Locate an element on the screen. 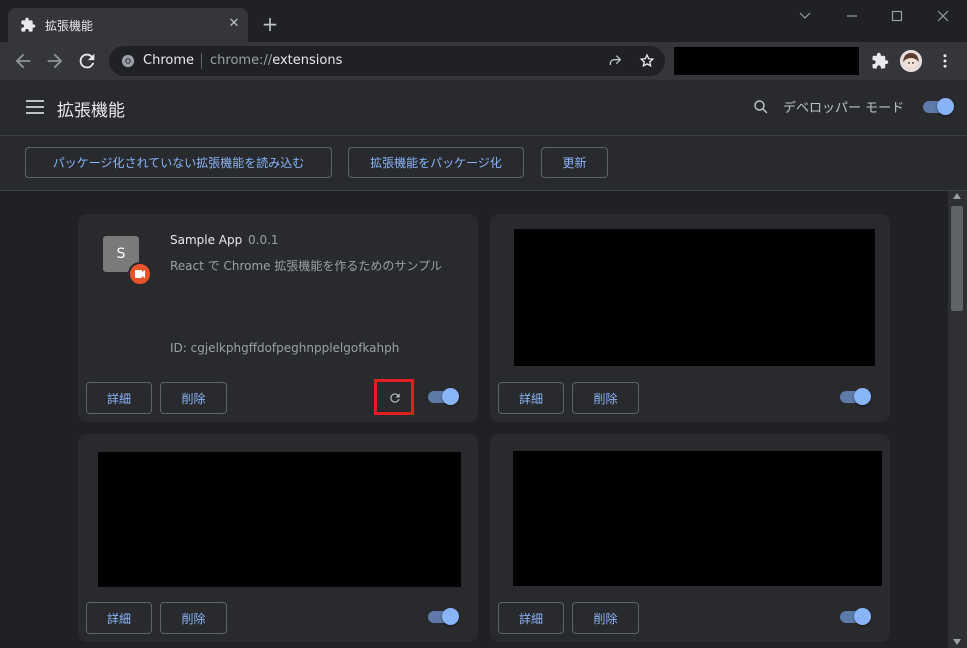 The height and width of the screenshot is (648, 967). extension-description: React で Chrome 拡張機能を作るためのサンプル is located at coordinates (306, 266).